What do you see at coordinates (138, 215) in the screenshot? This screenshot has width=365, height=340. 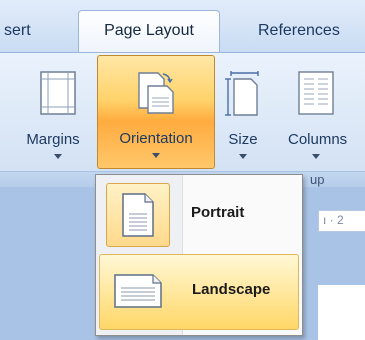 I see `portrait-page-icon` at bounding box center [138, 215].